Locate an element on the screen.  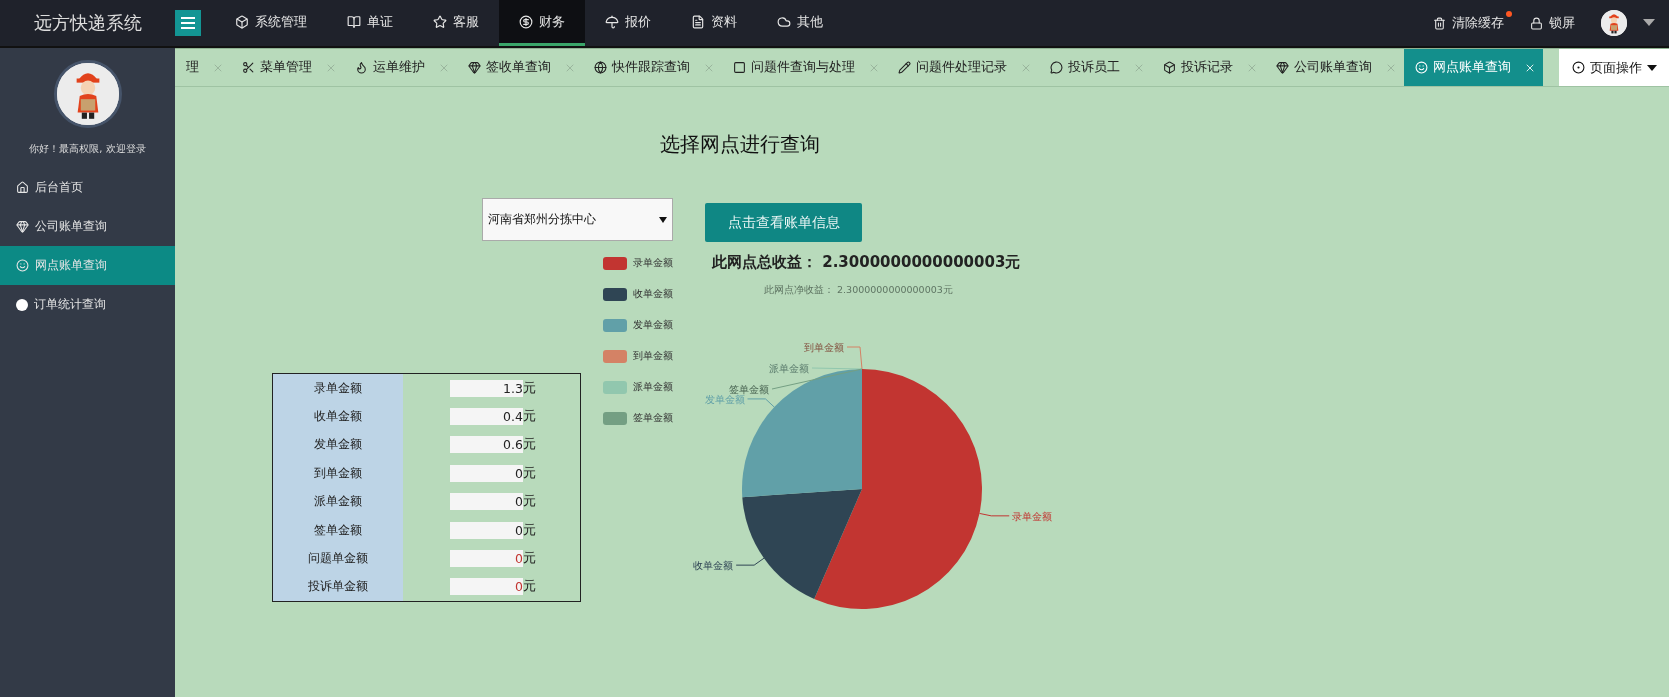
coin-icon is located at coordinates (526, 21).